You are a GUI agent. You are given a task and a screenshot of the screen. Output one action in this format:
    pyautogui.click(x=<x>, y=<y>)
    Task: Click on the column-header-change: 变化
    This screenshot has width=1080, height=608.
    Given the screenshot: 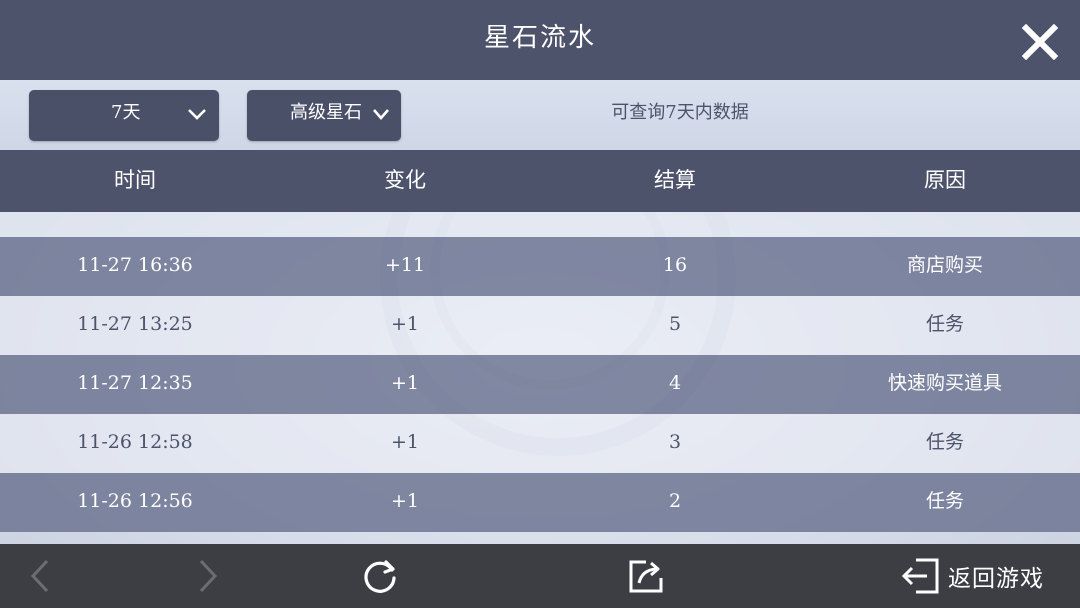 What is the action you would take?
    pyautogui.click(x=405, y=180)
    